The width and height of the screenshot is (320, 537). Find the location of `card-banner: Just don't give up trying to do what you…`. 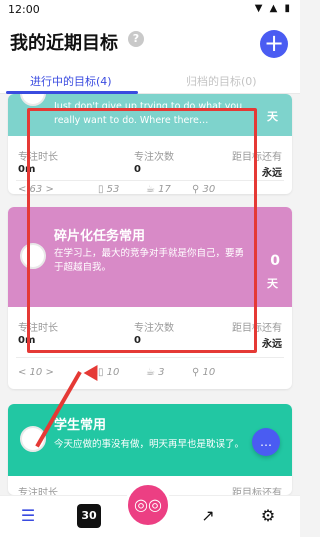

card-banner: Just don't give up trying to do what you… is located at coordinates (150, 115).